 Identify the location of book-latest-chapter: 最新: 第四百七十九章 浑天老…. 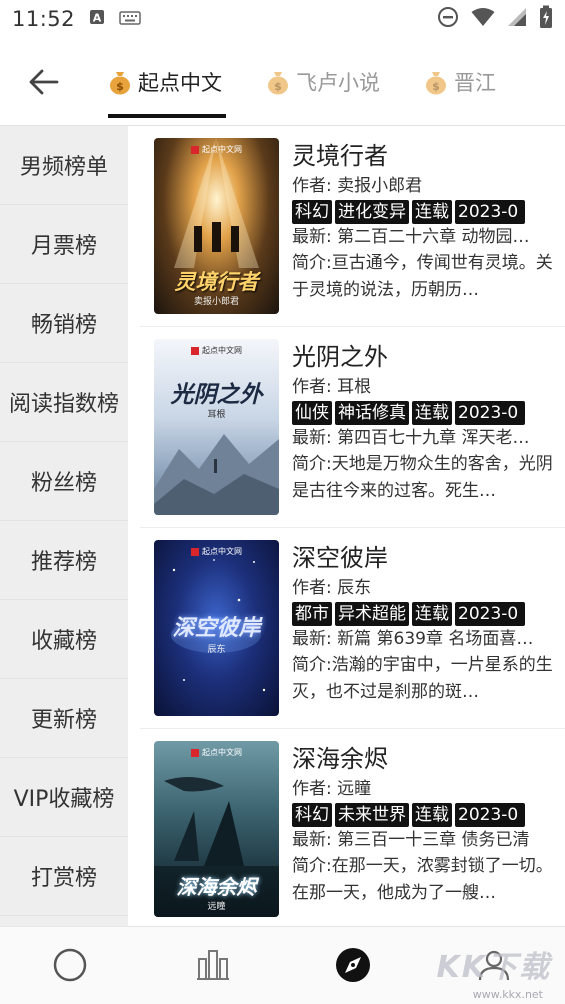
(411, 438).